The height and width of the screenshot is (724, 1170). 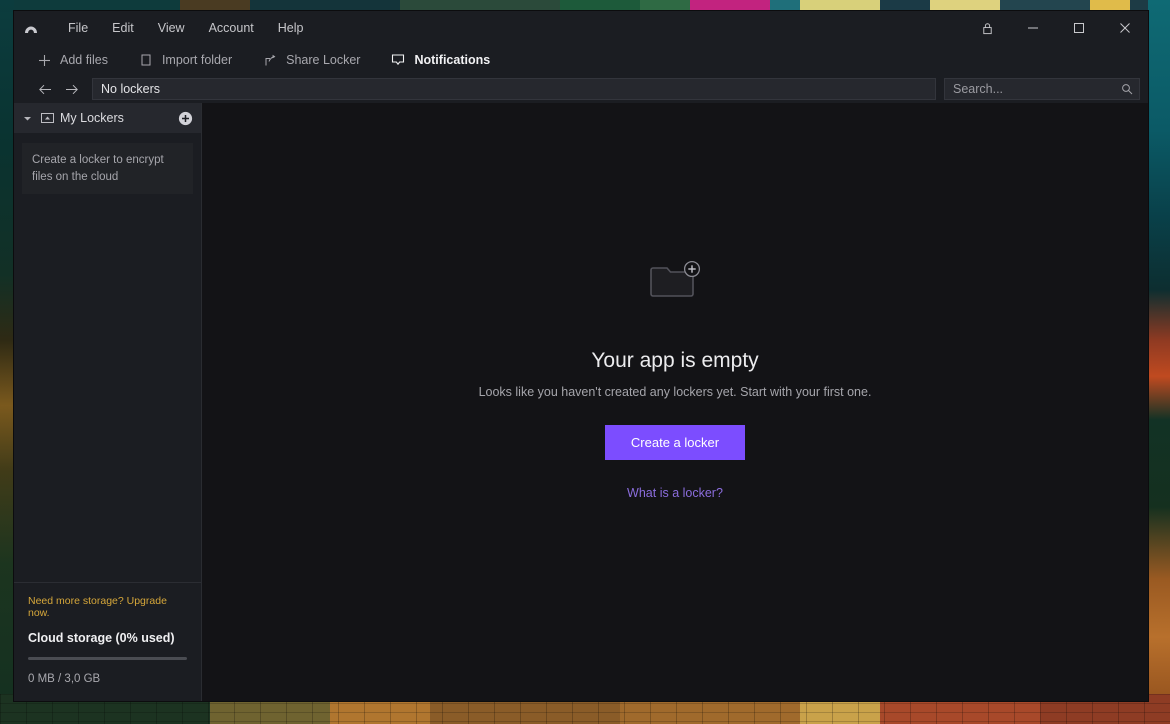 What do you see at coordinates (291, 28) in the screenshot?
I see `menu-item-help: Help` at bounding box center [291, 28].